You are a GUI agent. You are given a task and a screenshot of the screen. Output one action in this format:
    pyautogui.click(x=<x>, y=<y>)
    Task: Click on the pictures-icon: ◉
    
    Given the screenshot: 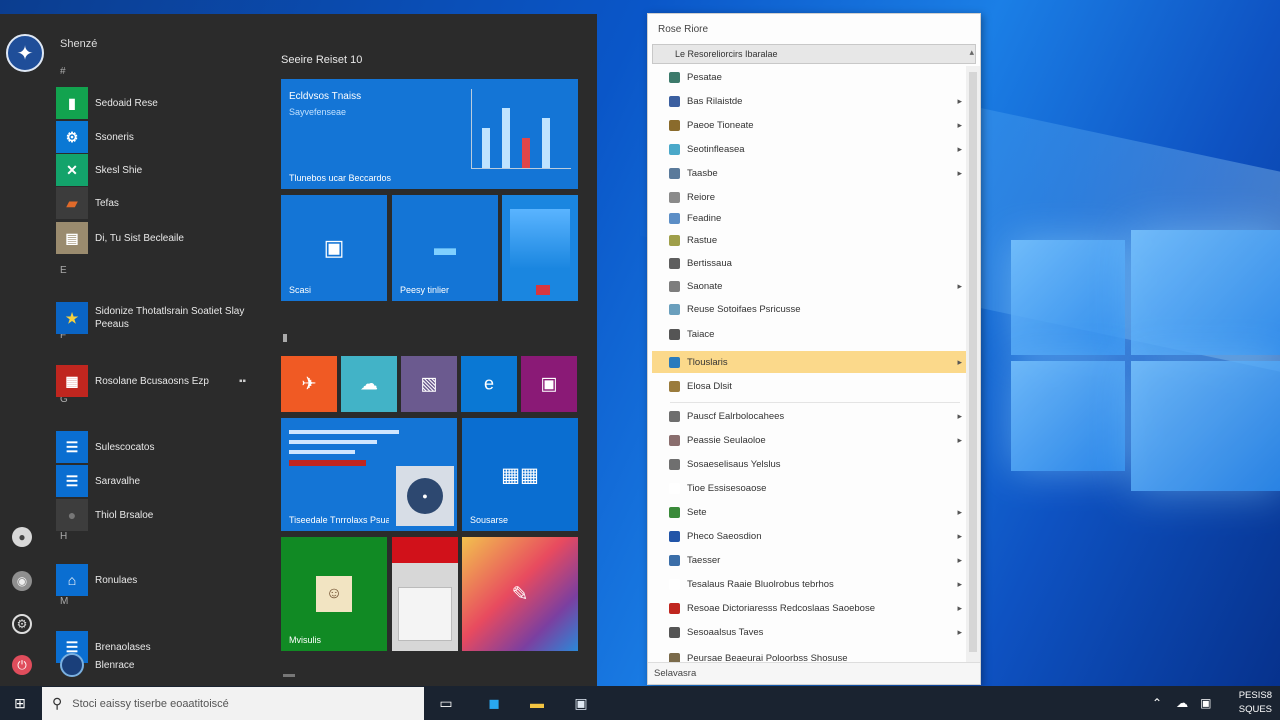 What is the action you would take?
    pyautogui.click(x=22, y=581)
    